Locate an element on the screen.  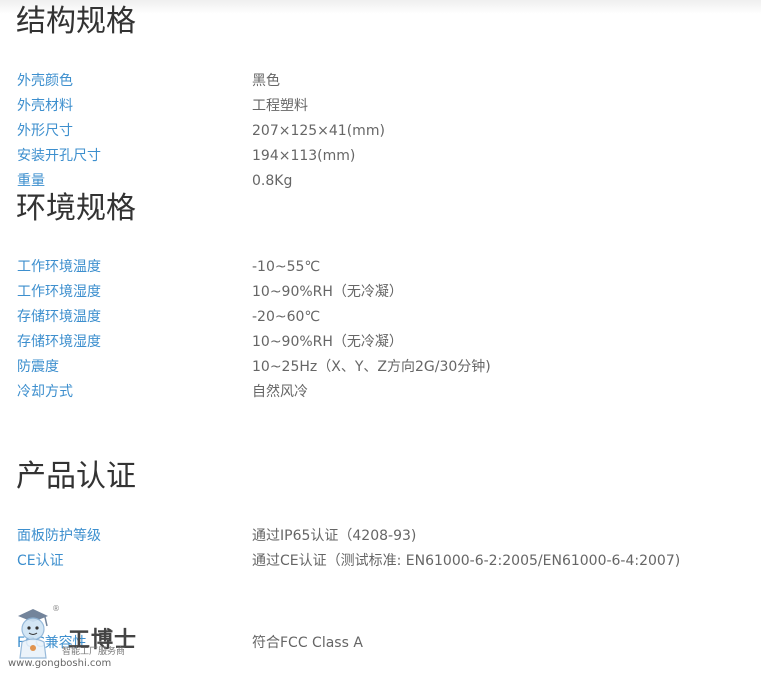
spec-value: 工程塑料 is located at coordinates (280, 106).